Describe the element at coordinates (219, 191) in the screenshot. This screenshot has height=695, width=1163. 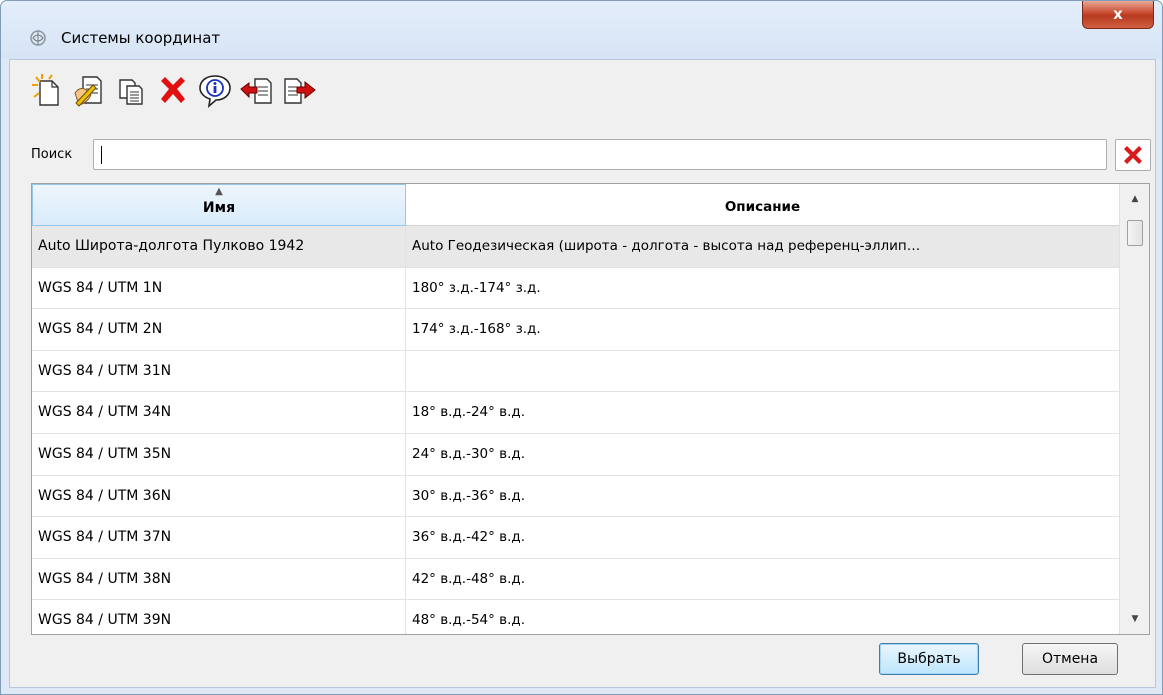
I see `sort-ascending-icon: ▲` at that location.